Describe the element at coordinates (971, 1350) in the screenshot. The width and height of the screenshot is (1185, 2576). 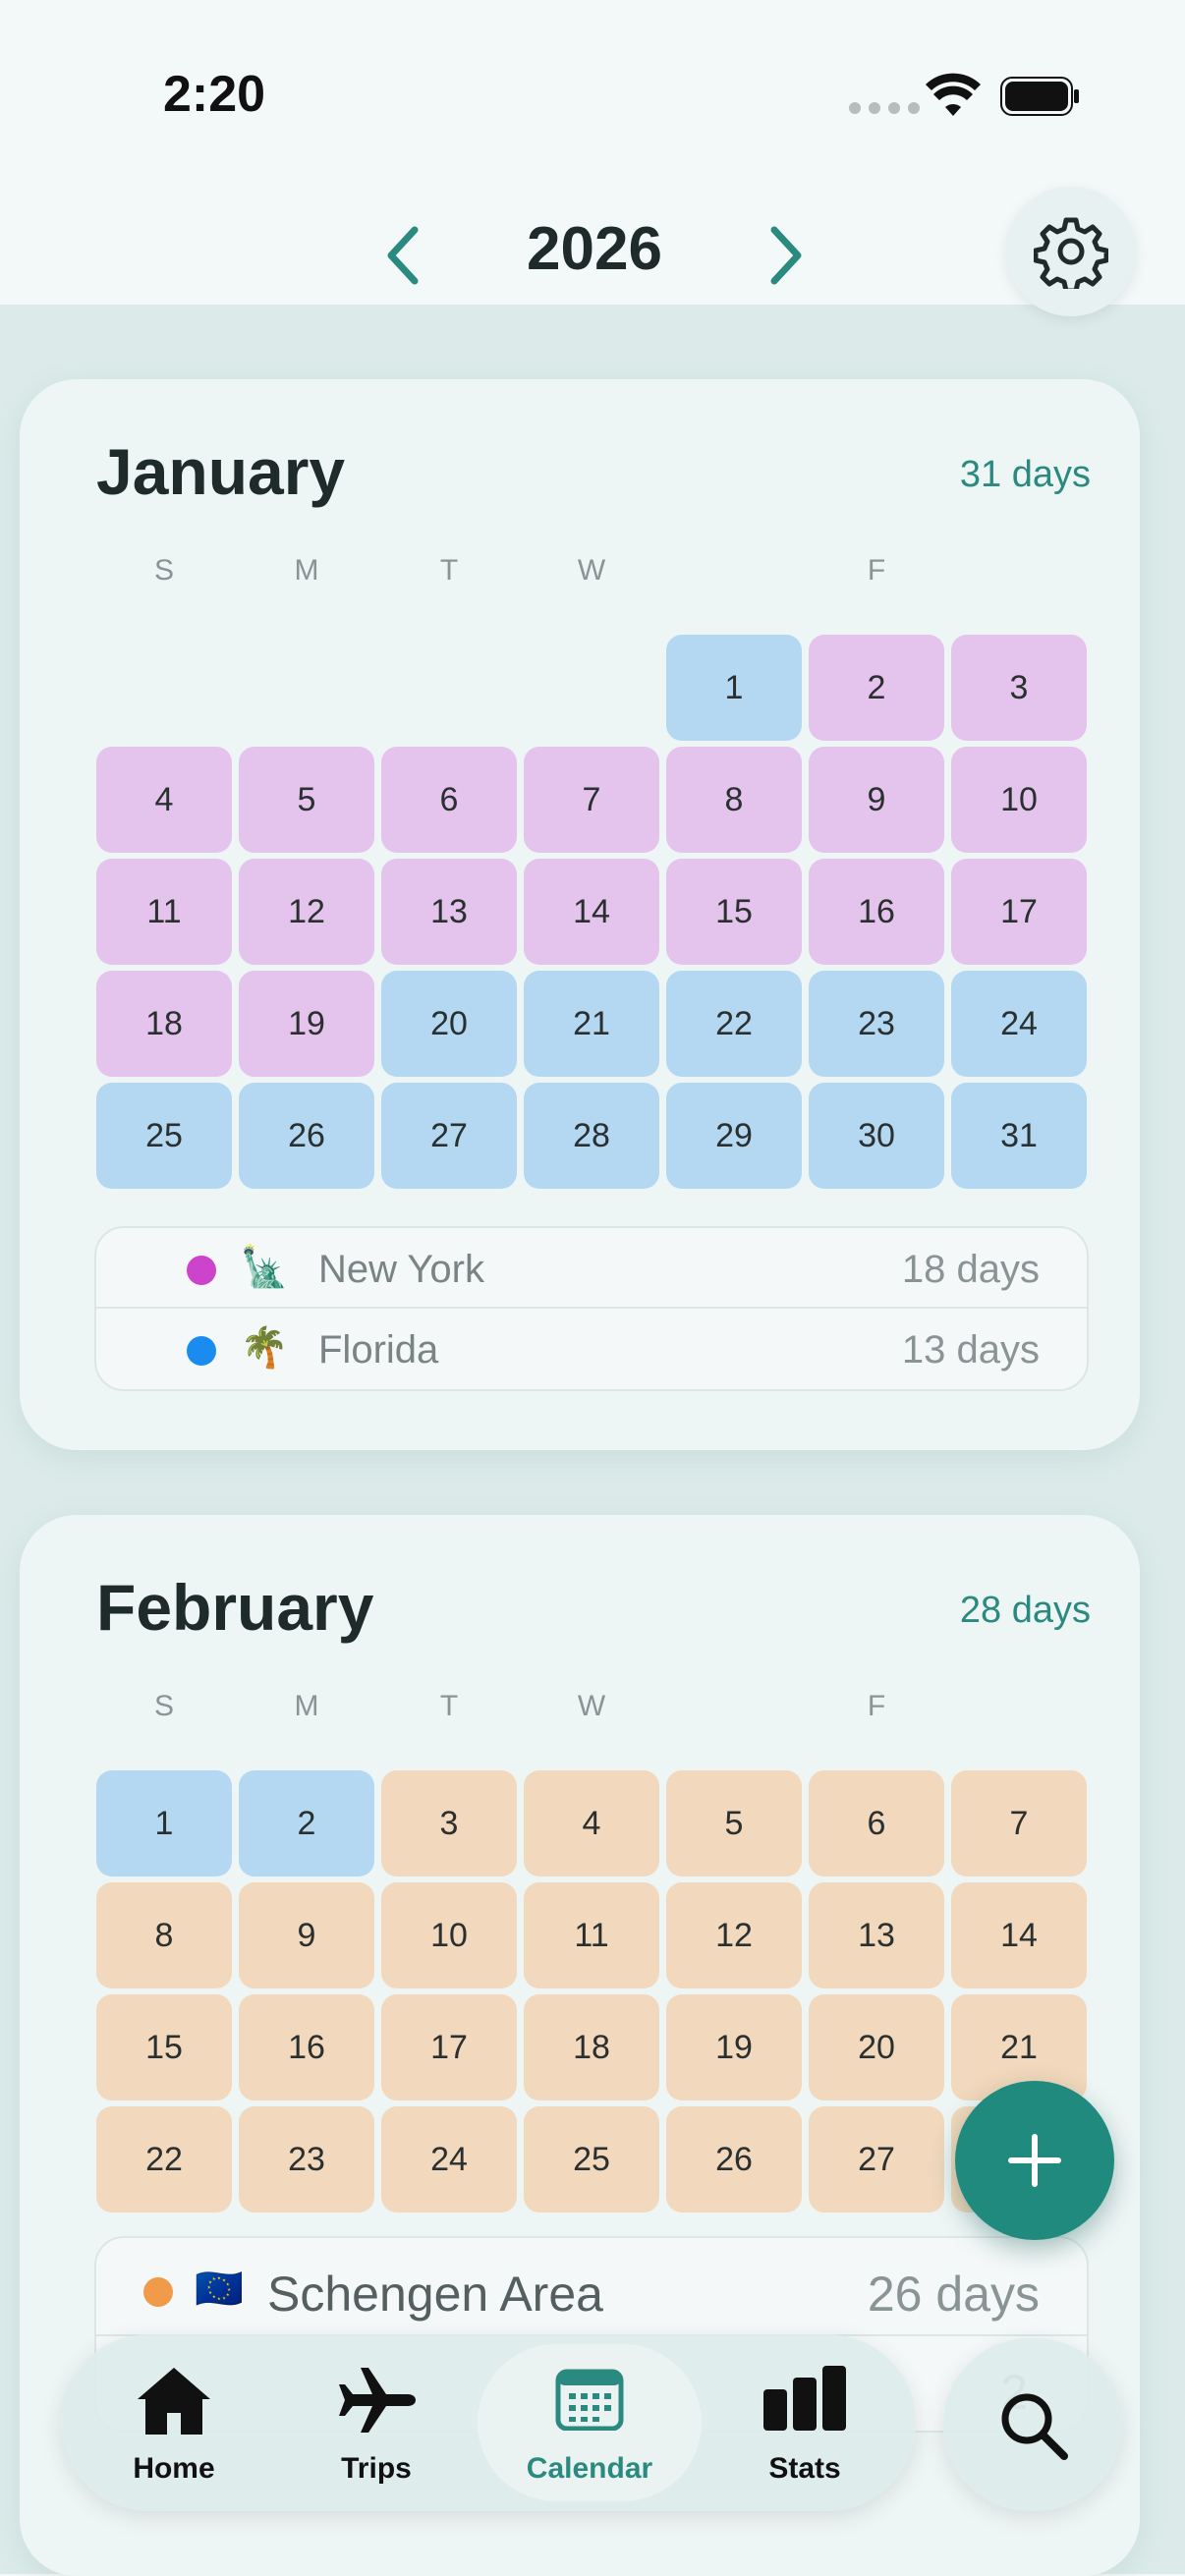
I see `legend-count: 13 days` at that location.